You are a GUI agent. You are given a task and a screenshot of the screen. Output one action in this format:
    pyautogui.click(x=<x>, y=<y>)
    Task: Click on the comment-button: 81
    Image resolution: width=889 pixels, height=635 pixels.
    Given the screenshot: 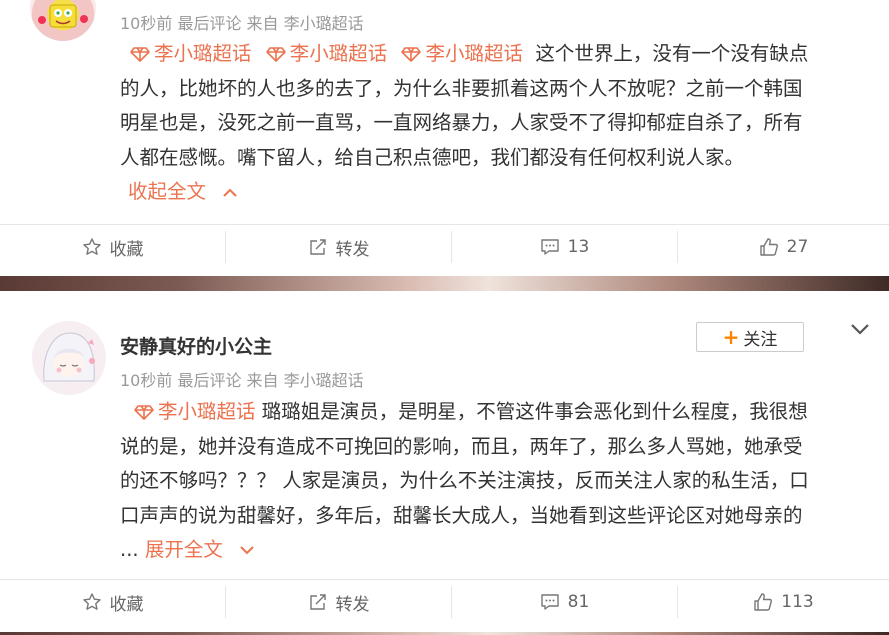 What is the action you would take?
    pyautogui.click(x=564, y=602)
    